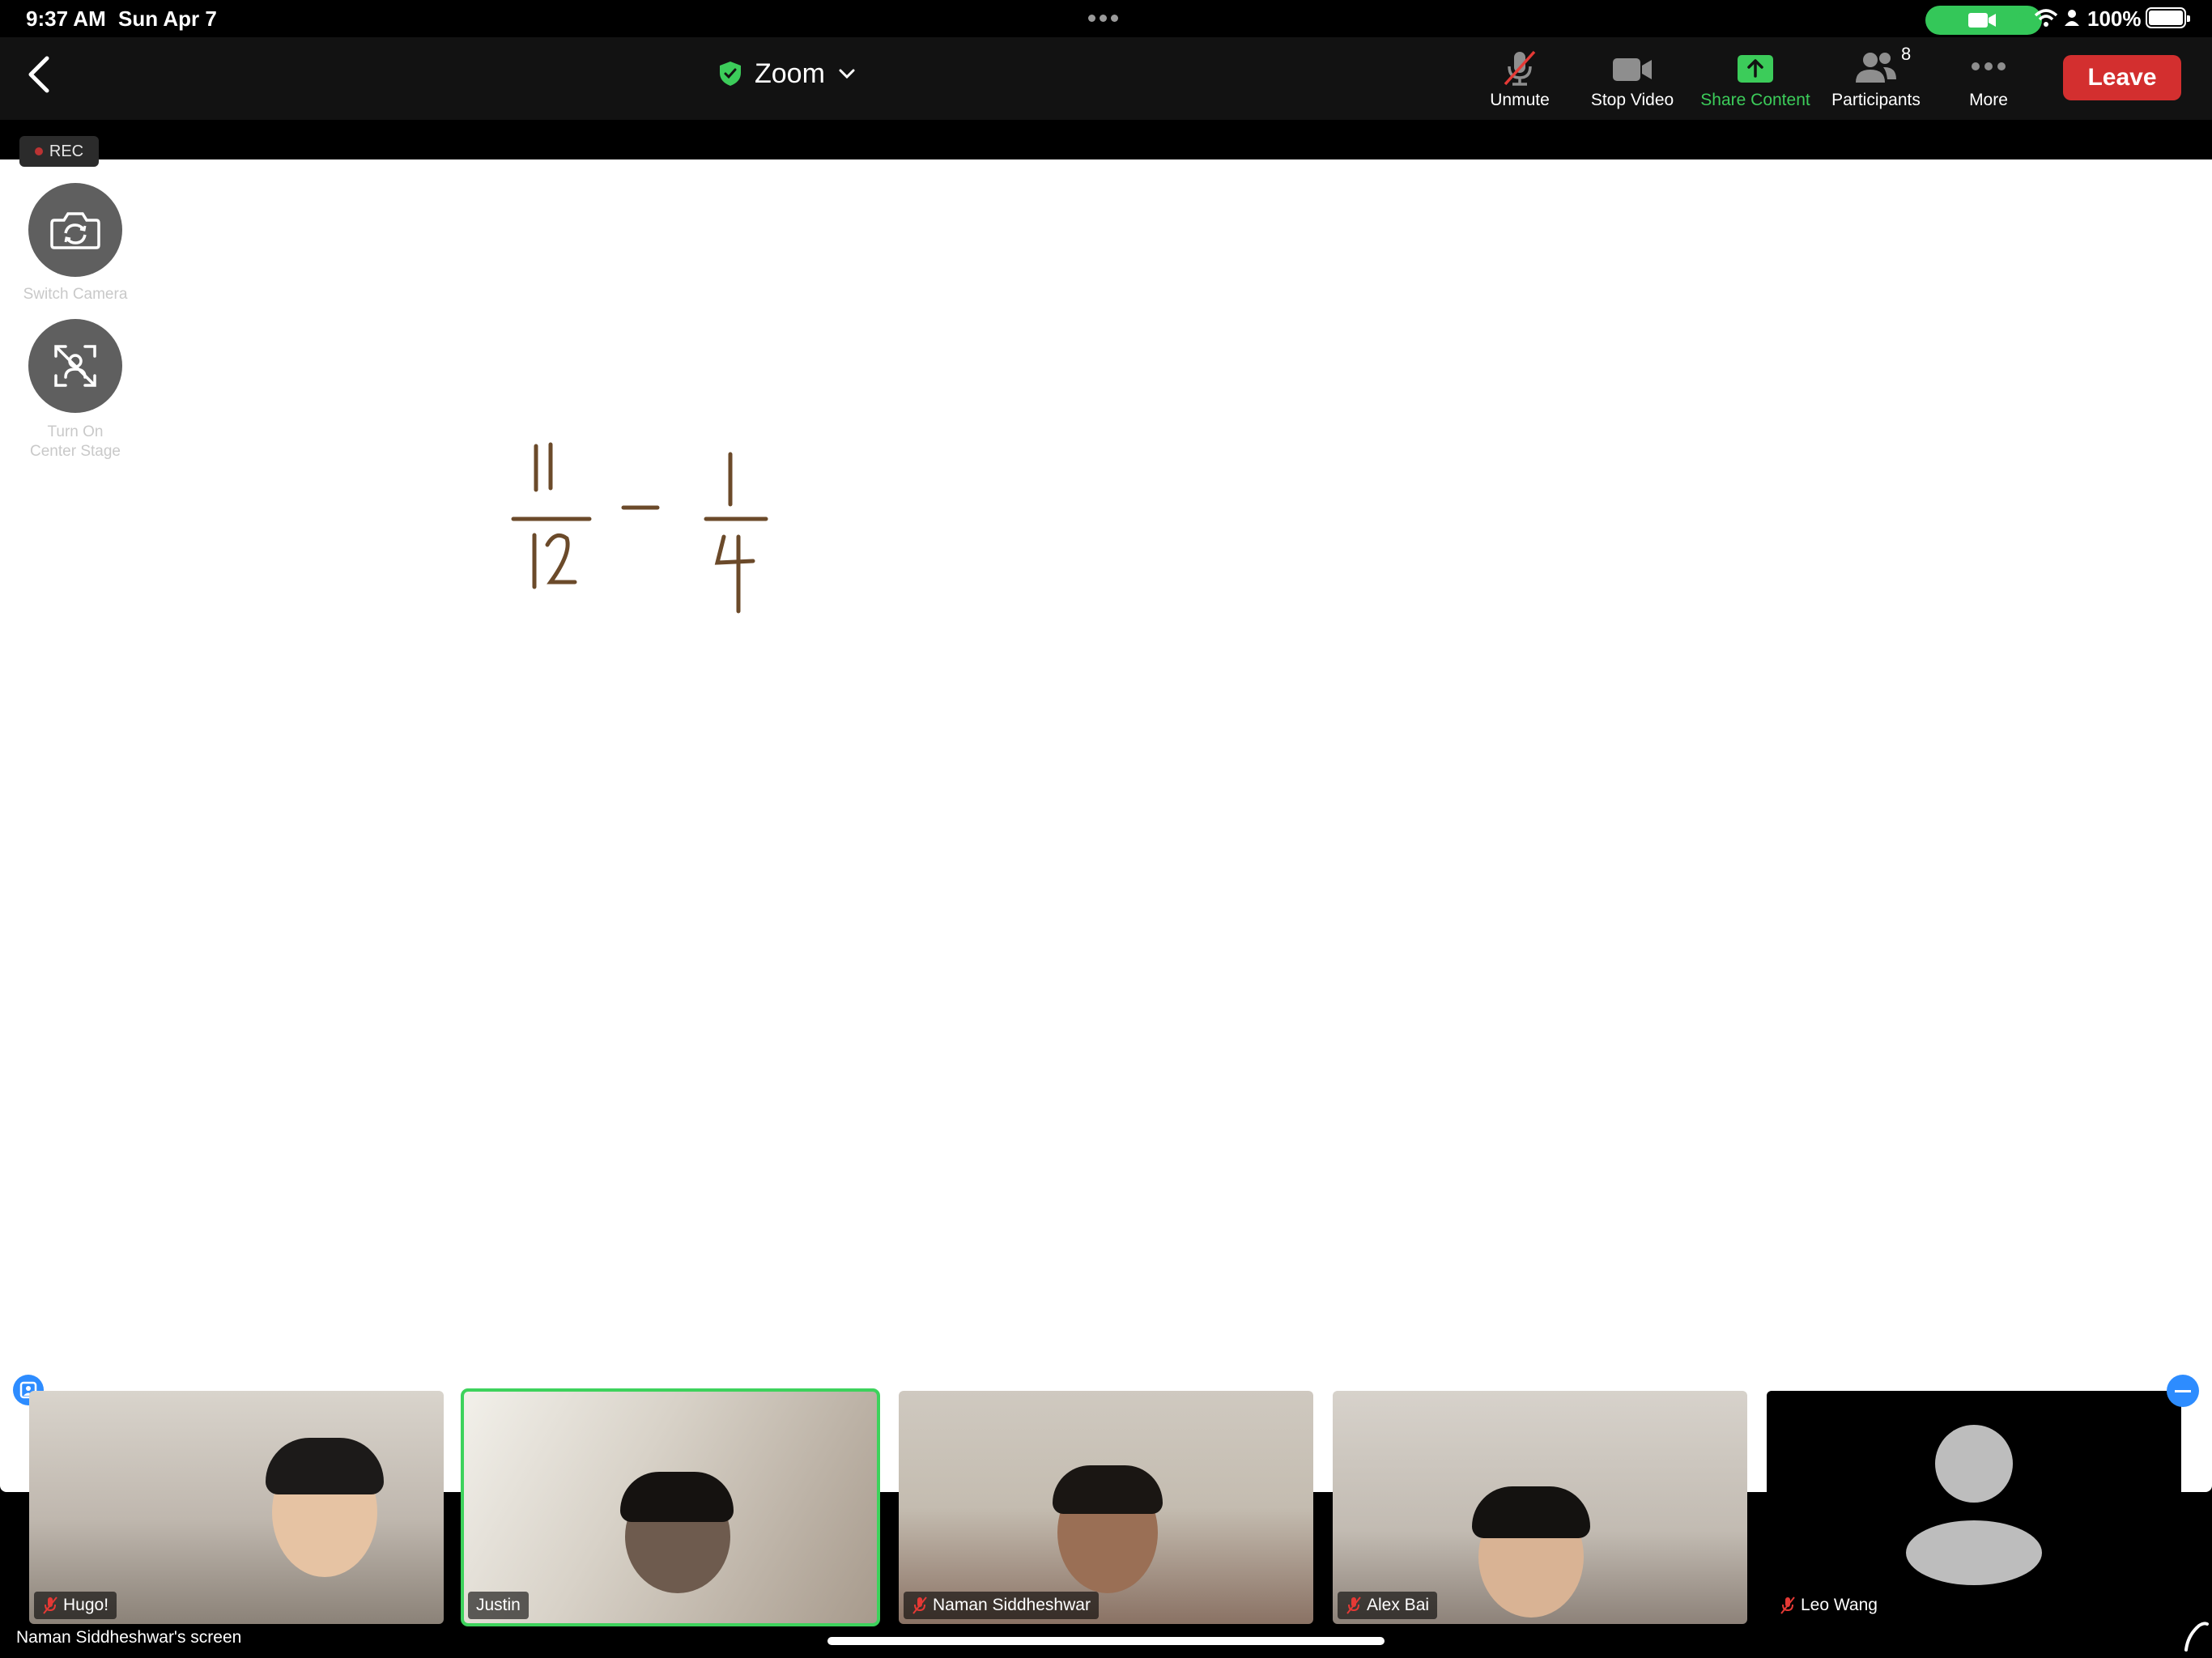 The image size is (2212, 1658). I want to click on more-button: More, so click(1989, 78).